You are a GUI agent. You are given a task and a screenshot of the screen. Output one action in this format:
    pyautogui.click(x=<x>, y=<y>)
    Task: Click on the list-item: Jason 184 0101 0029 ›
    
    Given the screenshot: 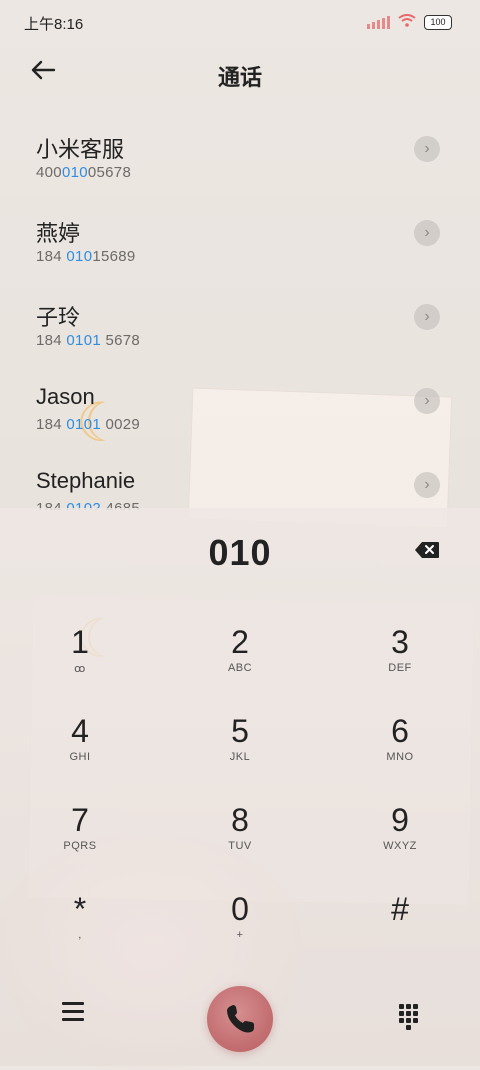 What is the action you would take?
    pyautogui.click(x=240, y=404)
    